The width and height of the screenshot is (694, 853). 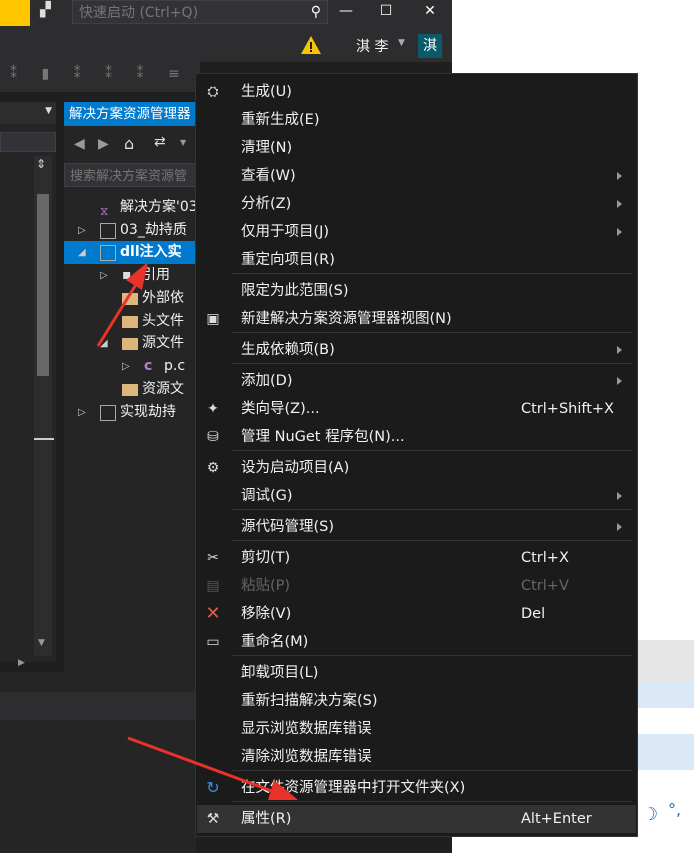 I want to click on annotation-arrow-up, so click(x=122, y=304).